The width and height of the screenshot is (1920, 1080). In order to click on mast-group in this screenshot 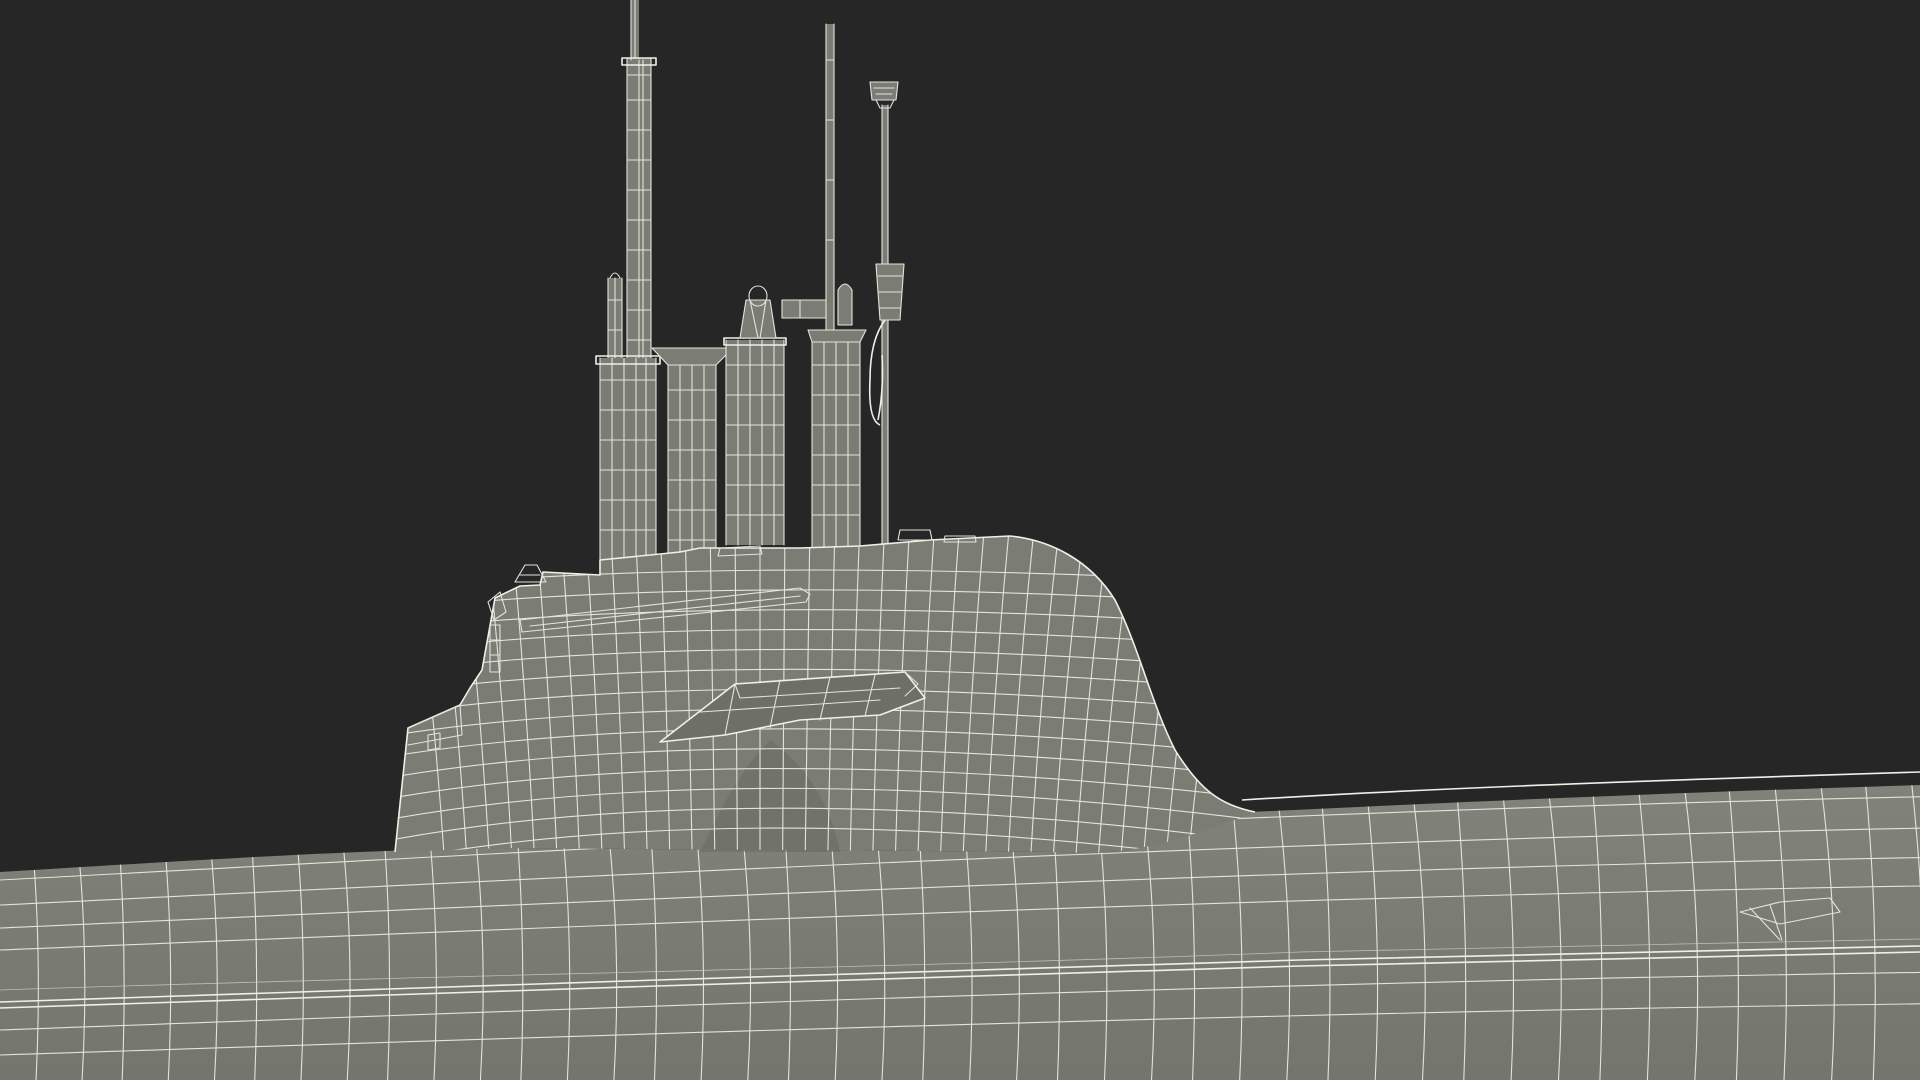, I will do `click(750, 289)`.